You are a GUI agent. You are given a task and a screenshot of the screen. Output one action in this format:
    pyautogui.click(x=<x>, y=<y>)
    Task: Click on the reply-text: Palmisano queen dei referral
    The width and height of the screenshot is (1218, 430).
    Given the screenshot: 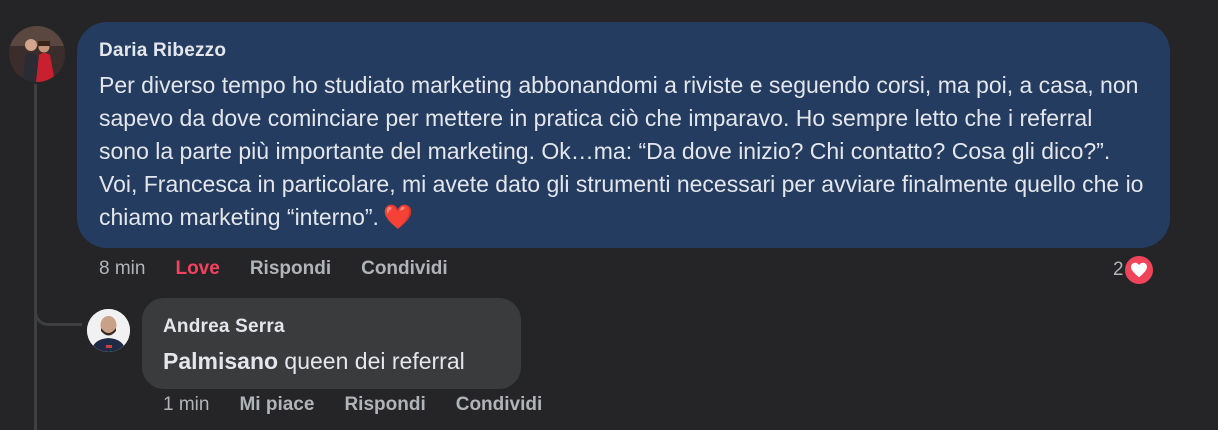 What is the action you would take?
    pyautogui.click(x=314, y=361)
    